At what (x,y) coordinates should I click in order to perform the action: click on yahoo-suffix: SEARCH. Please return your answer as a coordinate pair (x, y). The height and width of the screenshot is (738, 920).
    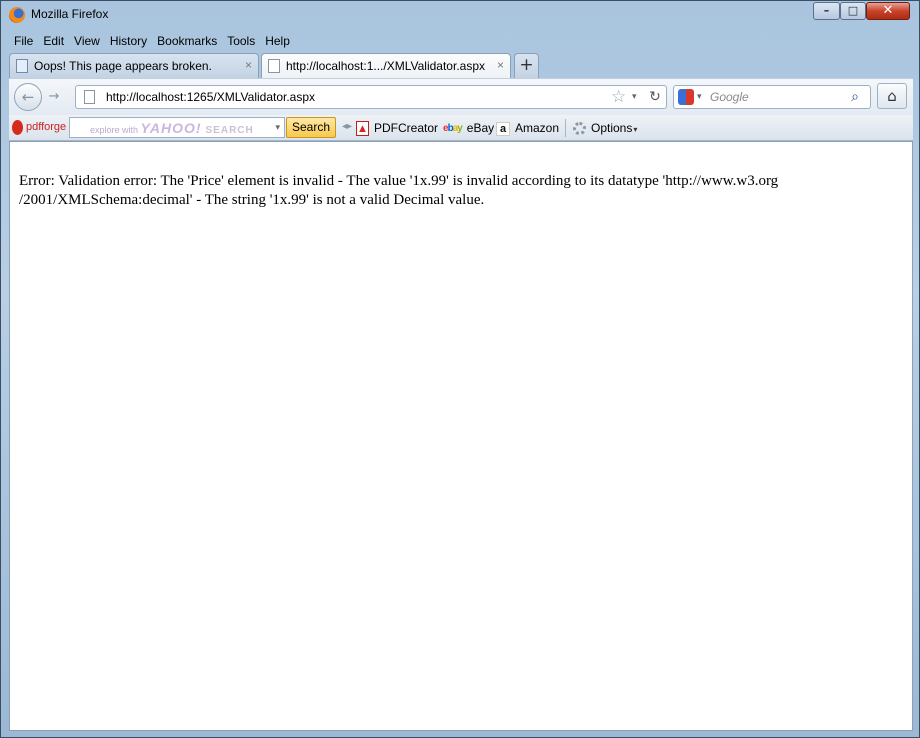
    Looking at the image, I should click on (229, 130).